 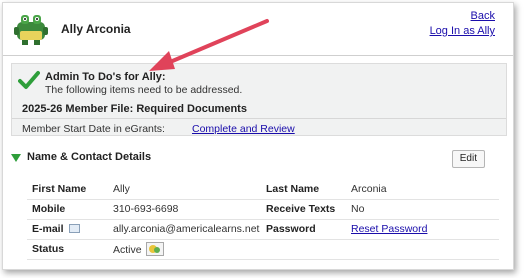 I want to click on section-title: Name & Contact Details, so click(x=89, y=157).